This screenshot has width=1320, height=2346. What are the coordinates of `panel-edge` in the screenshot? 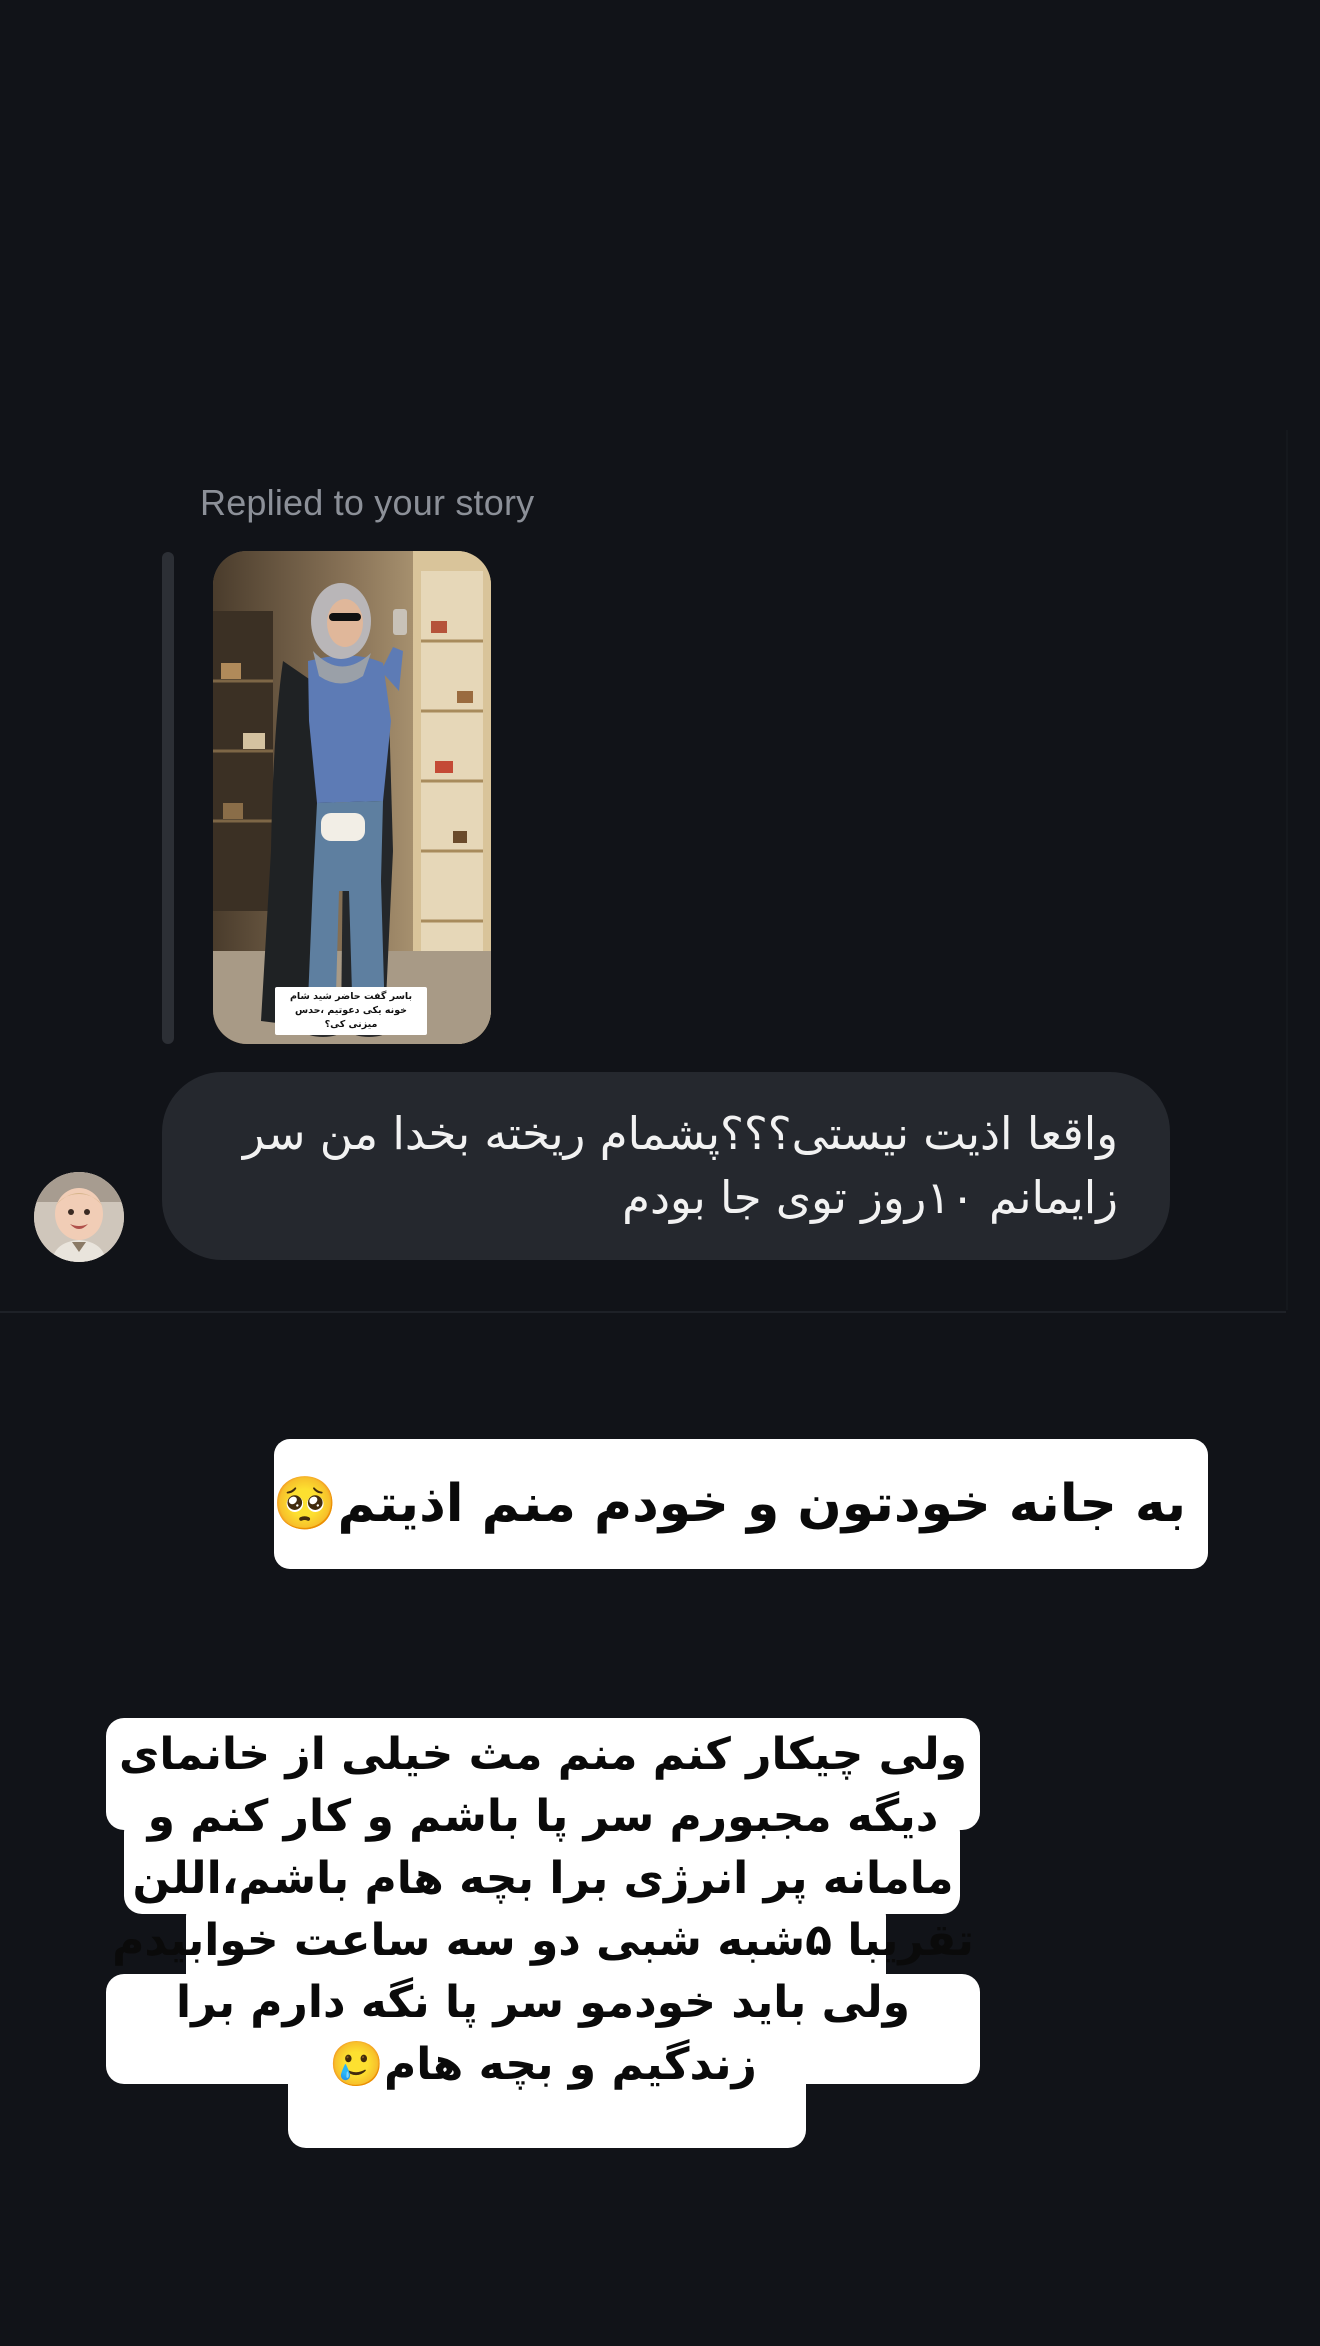 It's located at (1287, 870).